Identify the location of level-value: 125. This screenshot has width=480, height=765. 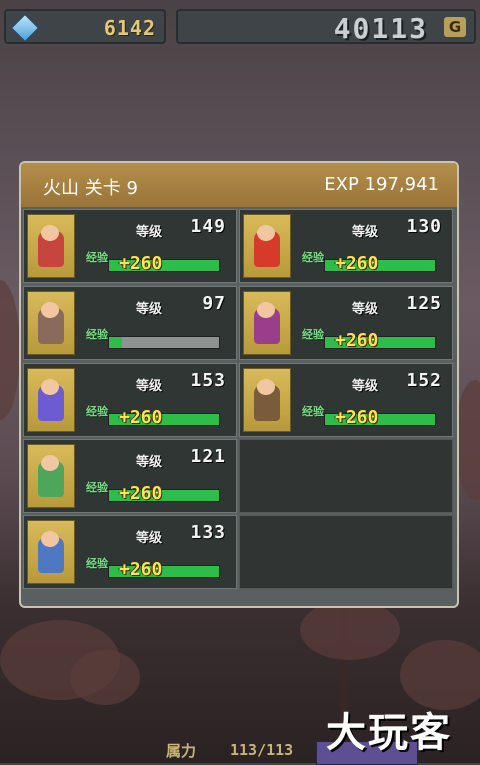
(424, 303).